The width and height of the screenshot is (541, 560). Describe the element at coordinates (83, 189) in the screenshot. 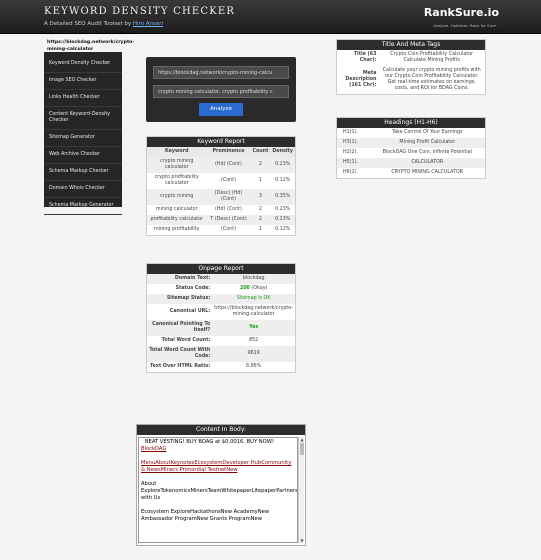

I see `sidebar-item: Domain Whois Checker` at that location.